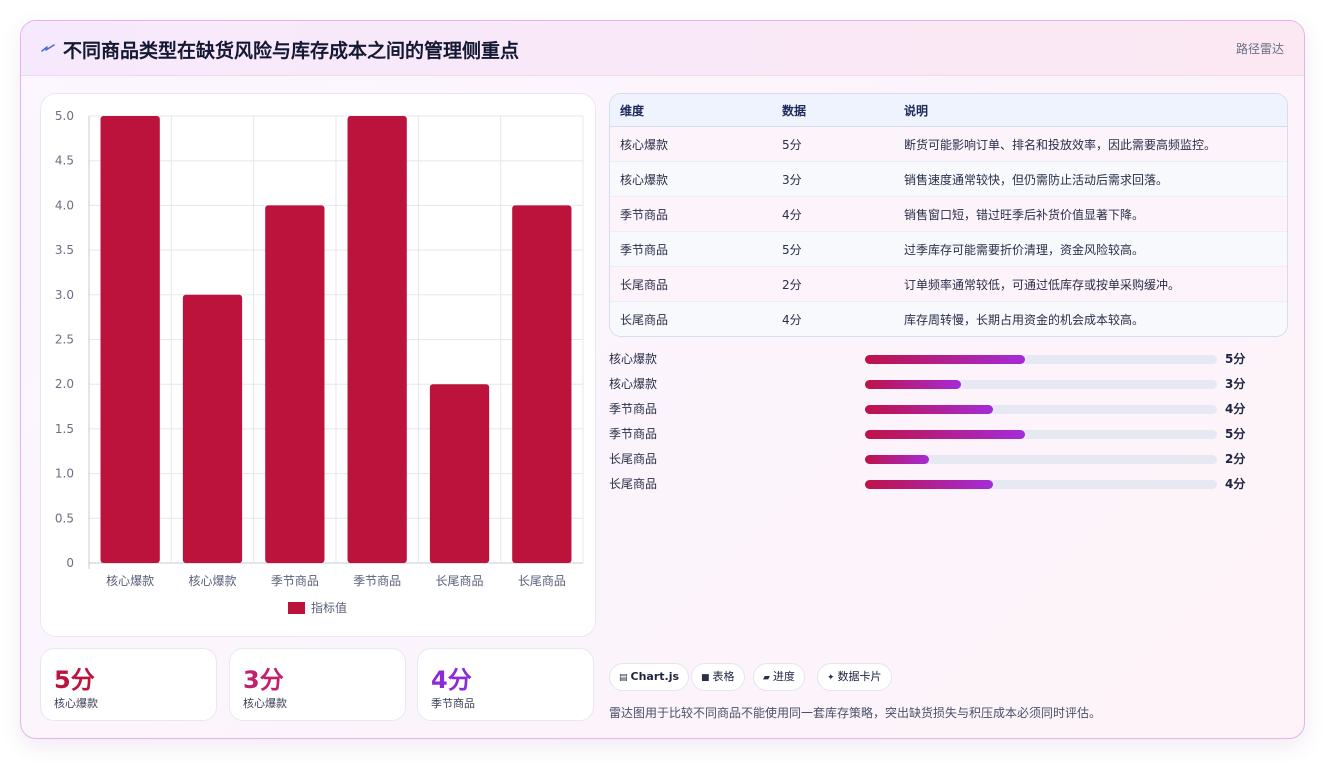 Image resolution: width=1327 pixels, height=761 pixels. What do you see at coordinates (64, 384) in the screenshot?
I see `y-tick-label: 2.0` at bounding box center [64, 384].